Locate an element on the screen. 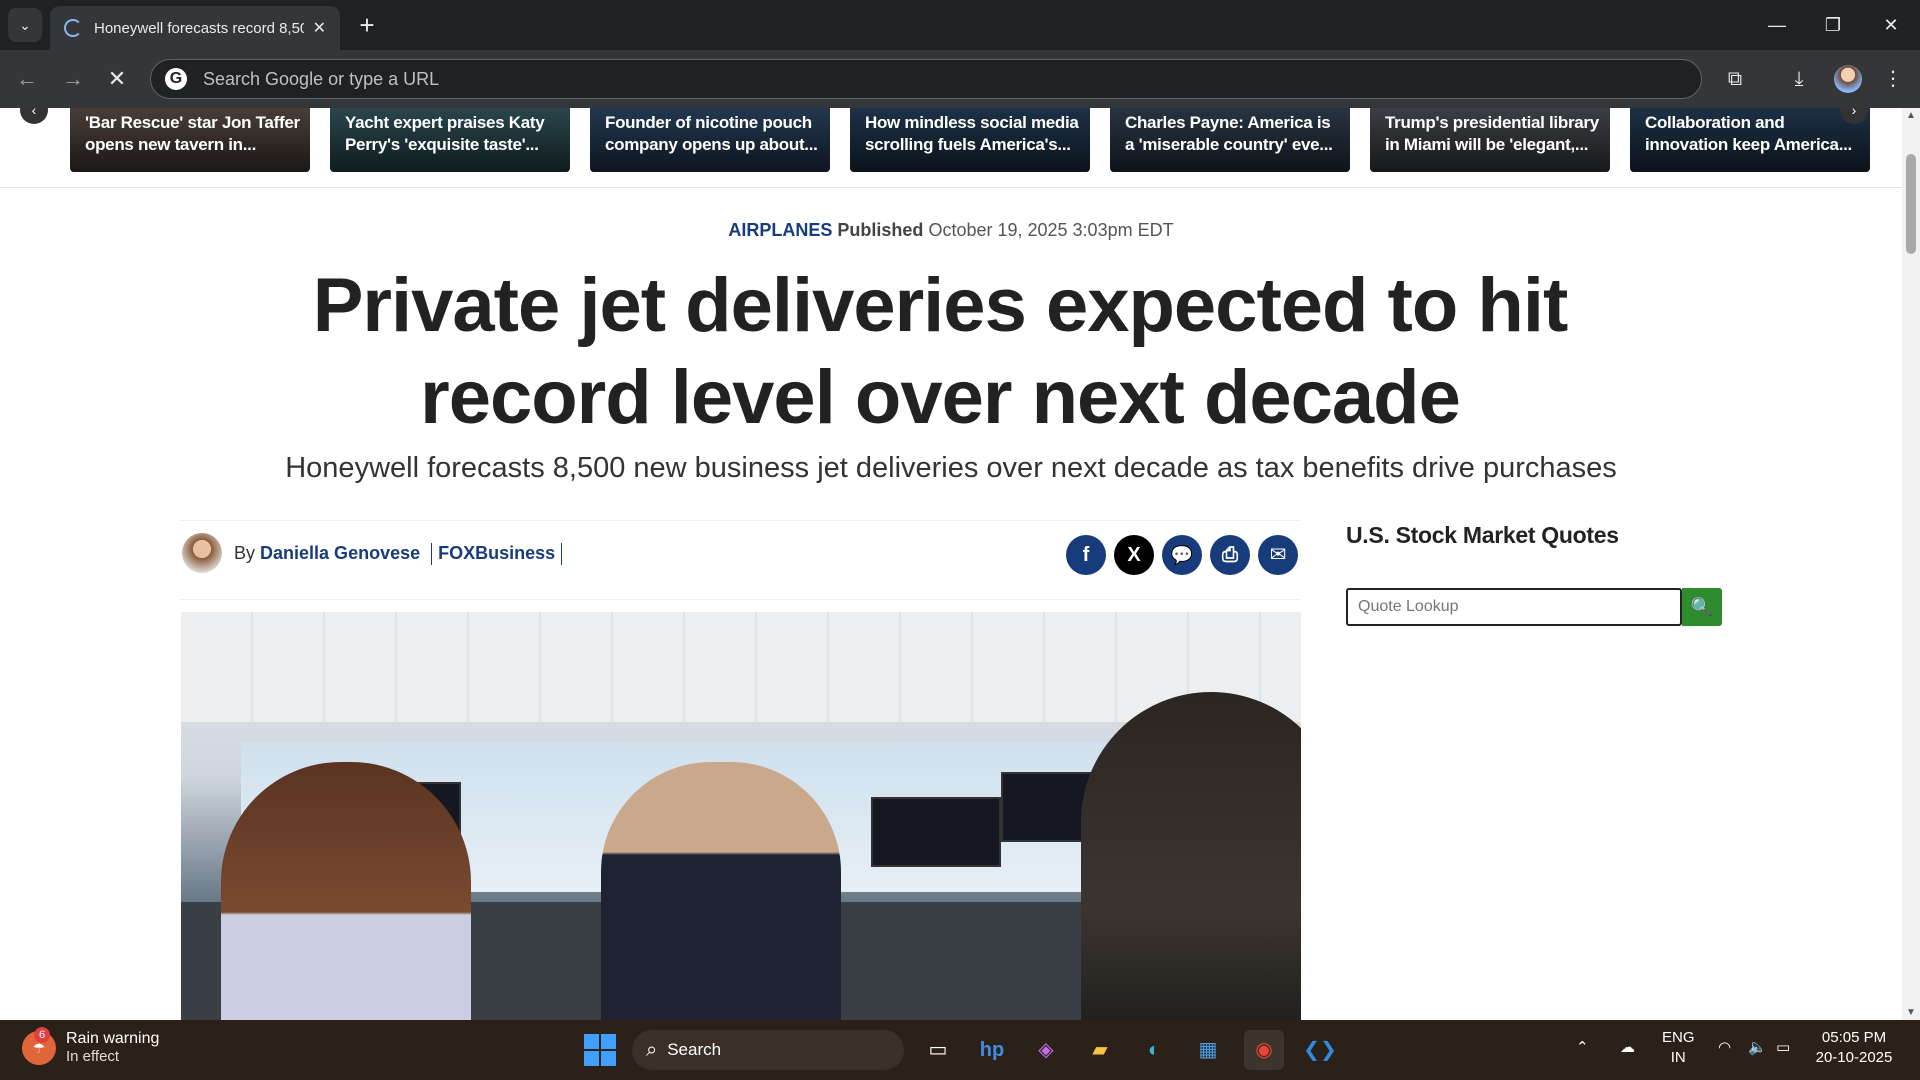 The image size is (1920, 1080). search-icon: 🔍 is located at coordinates (1702, 607).